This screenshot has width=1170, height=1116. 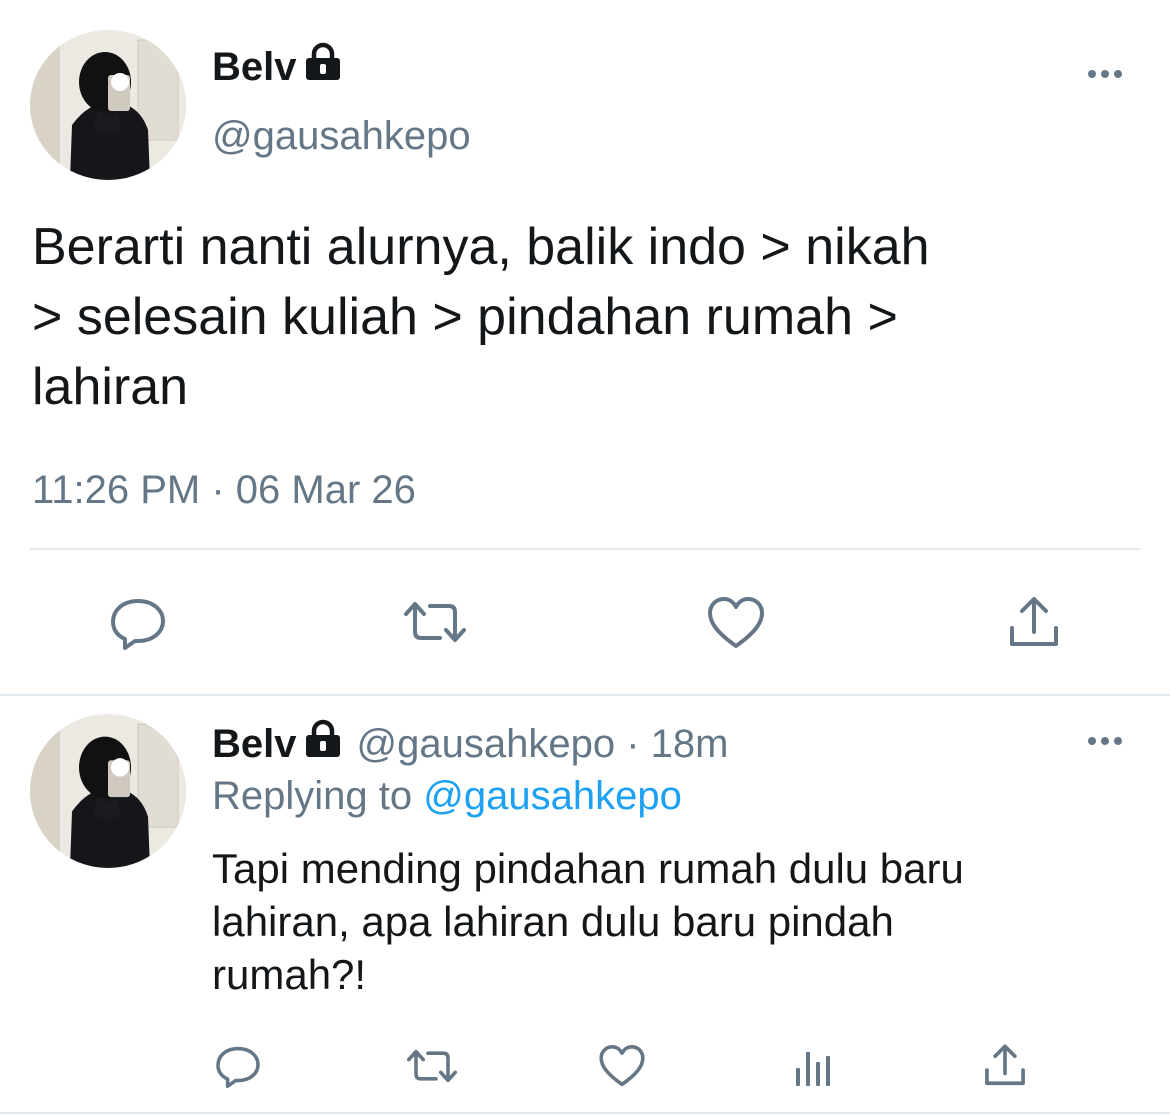 I want to click on tweet-timestamp: 11:26 PM · 06 Mar 26, so click(x=224, y=490).